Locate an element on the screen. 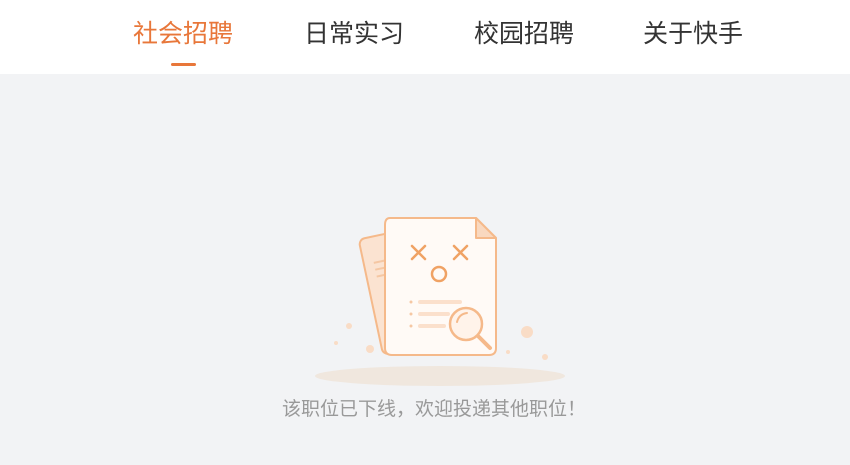  tab-campus-recruitment: 校园招聘 is located at coordinates (524, 34).